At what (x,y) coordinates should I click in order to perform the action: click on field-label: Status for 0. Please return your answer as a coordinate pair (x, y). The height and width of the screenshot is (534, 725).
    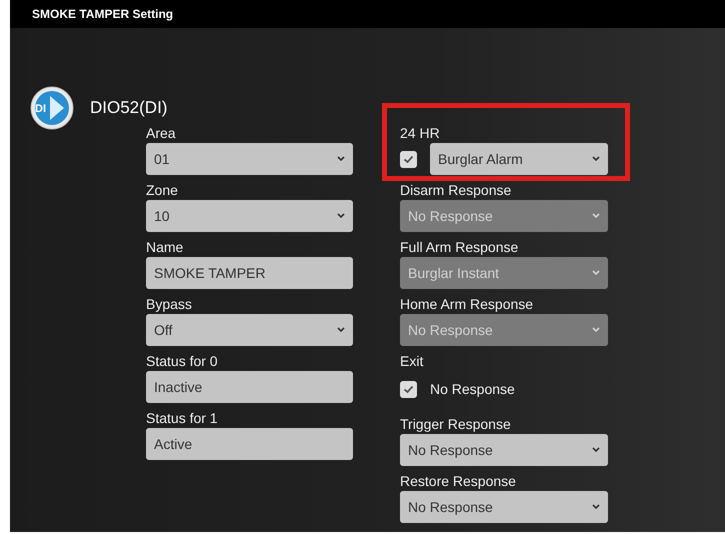
    Looking at the image, I should click on (182, 361).